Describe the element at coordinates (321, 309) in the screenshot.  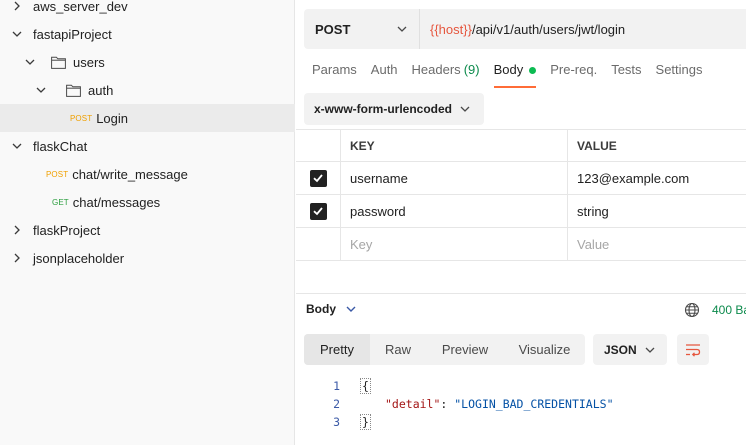
I see `response-body-label: Body` at that location.